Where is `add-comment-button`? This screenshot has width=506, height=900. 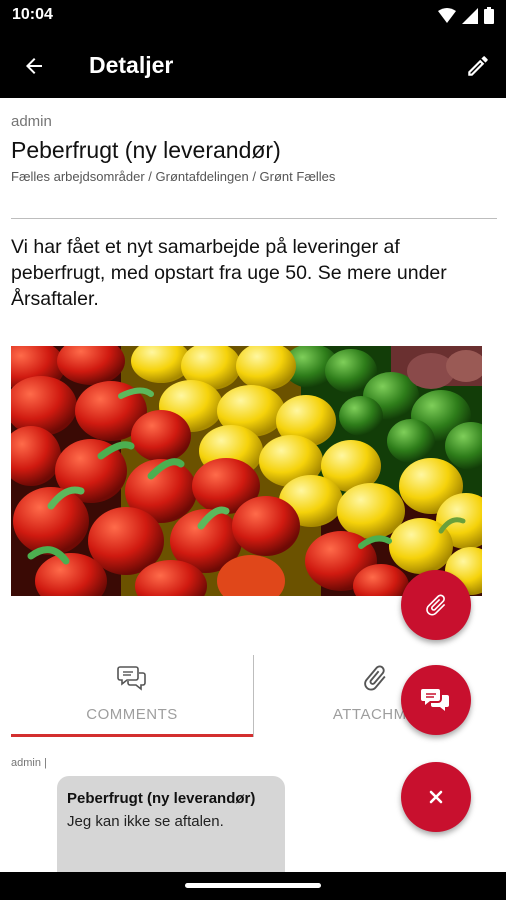
add-comment-button is located at coordinates (436, 700).